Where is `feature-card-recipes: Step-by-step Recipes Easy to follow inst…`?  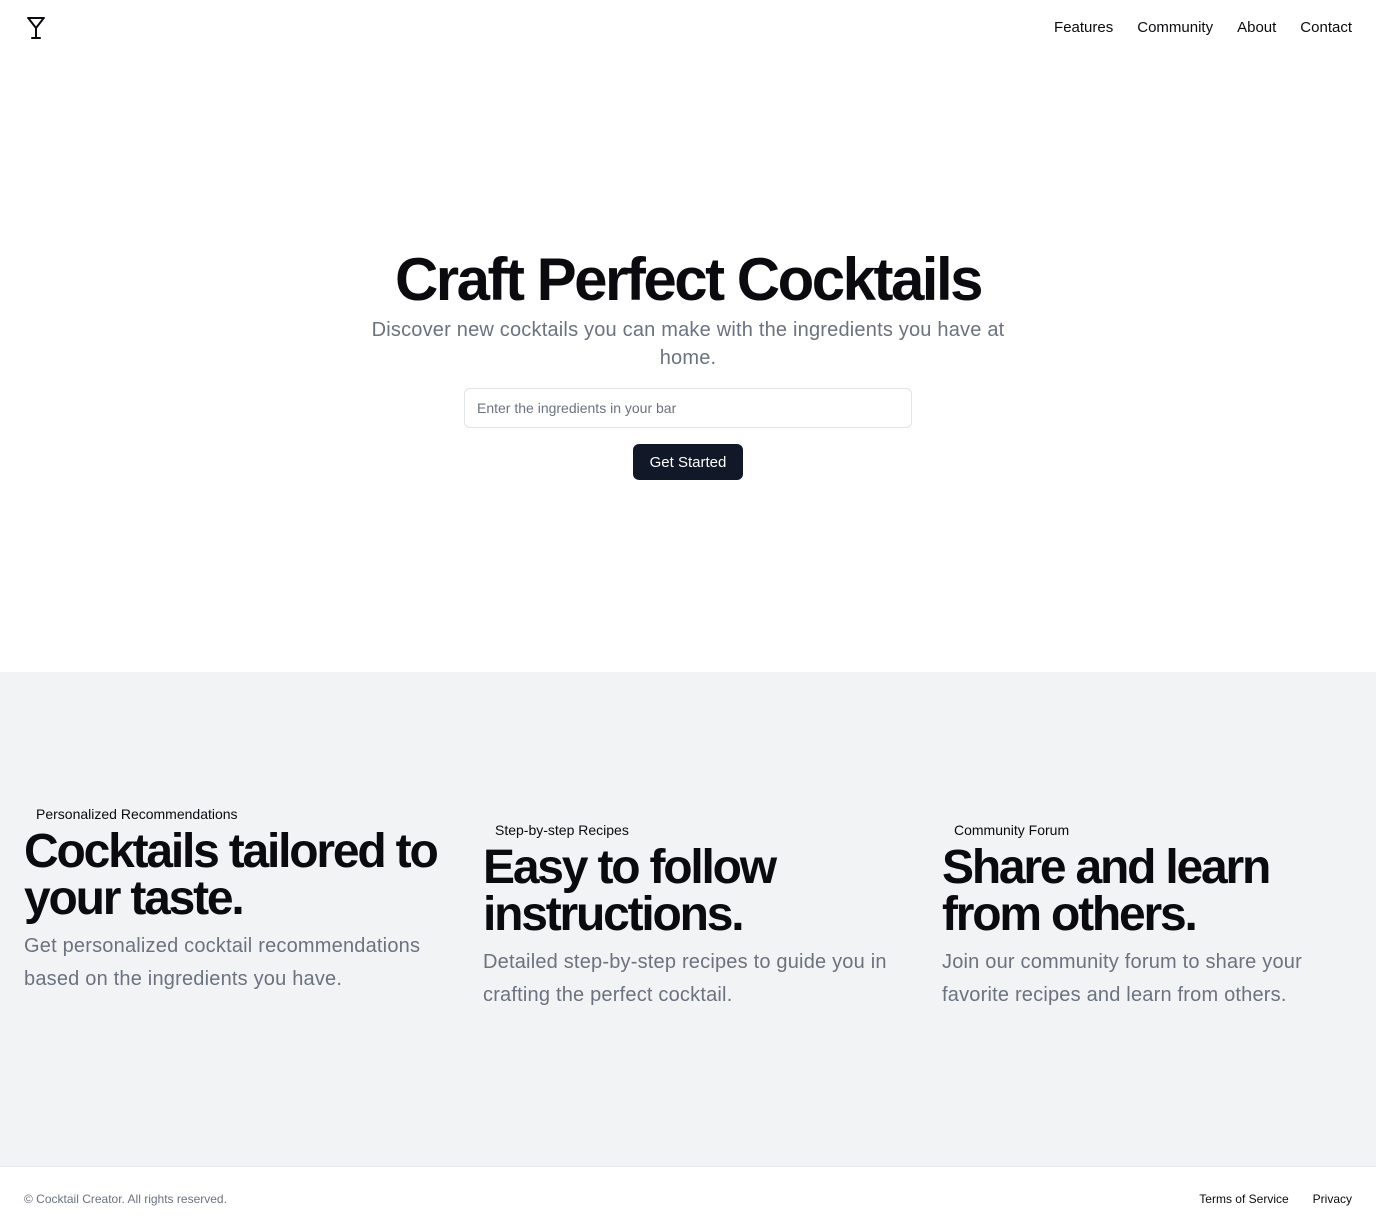 feature-card-recipes: Step-by-step Recipes Easy to follow inst… is located at coordinates (693, 915).